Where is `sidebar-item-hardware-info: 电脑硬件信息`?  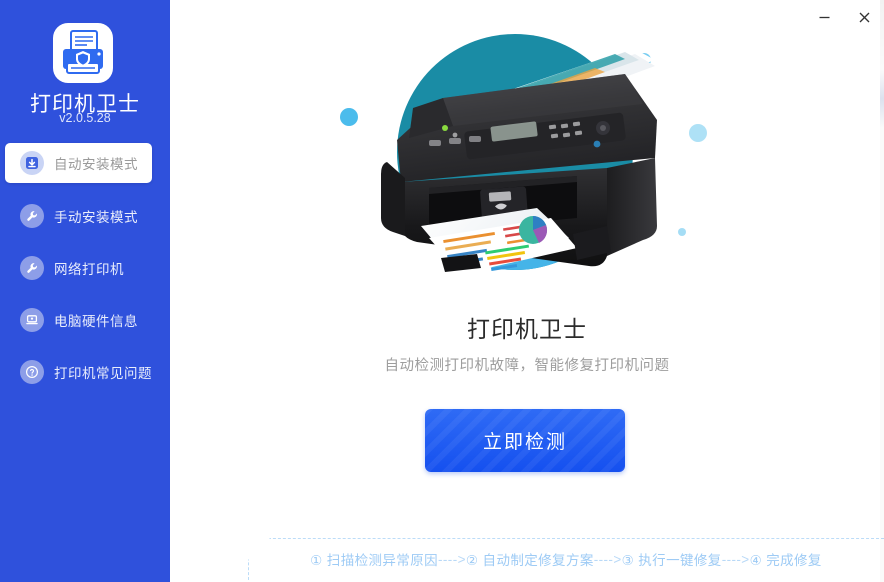
sidebar-item-hardware-info: 电脑硬件信息 is located at coordinates (85, 320).